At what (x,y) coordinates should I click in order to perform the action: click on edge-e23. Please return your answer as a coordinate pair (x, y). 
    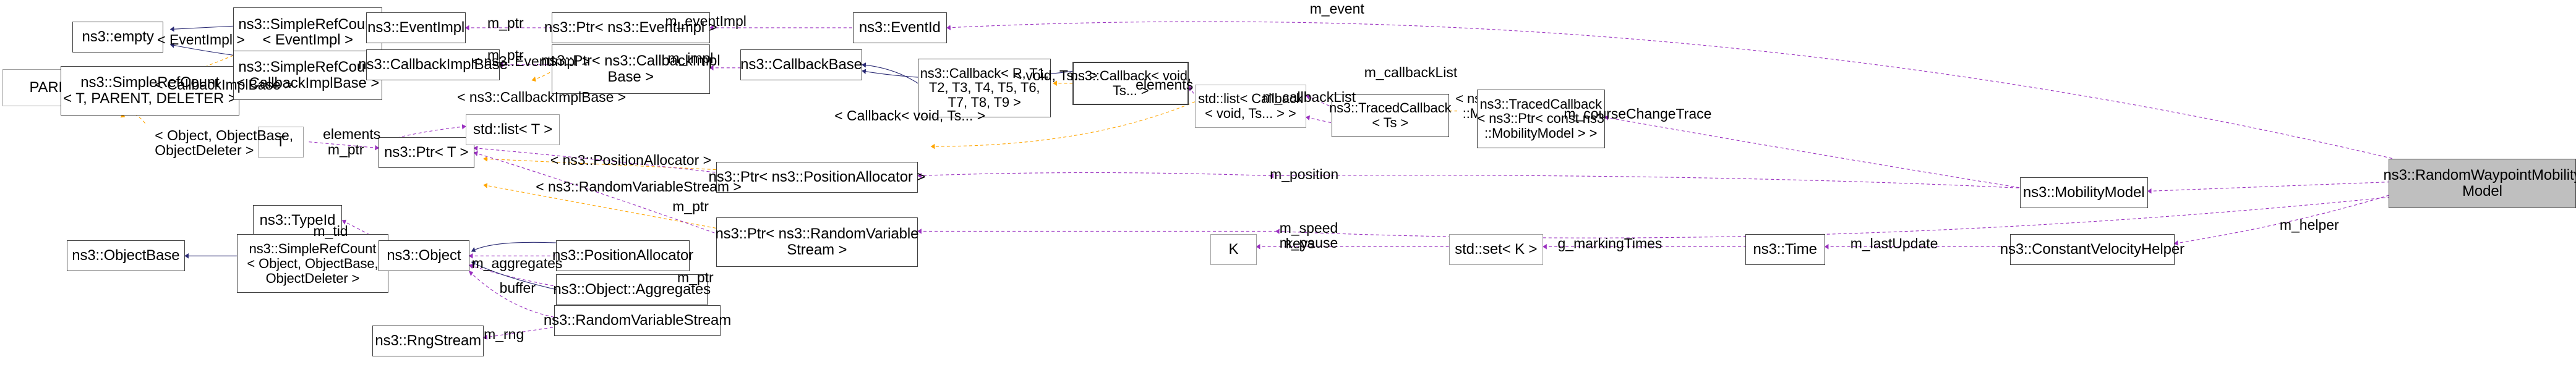
    Looking at the image, I should click on (2268, 189).